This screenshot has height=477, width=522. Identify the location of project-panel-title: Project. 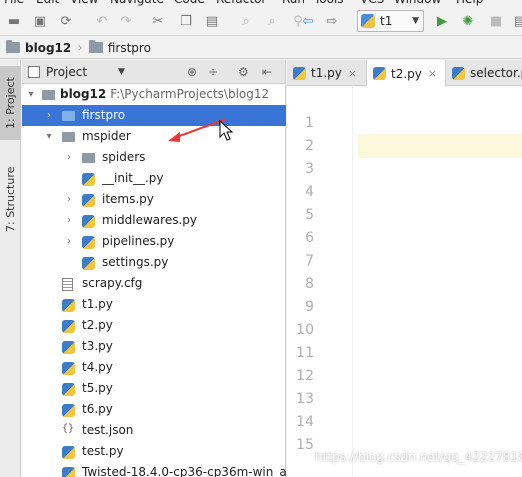
(66, 72).